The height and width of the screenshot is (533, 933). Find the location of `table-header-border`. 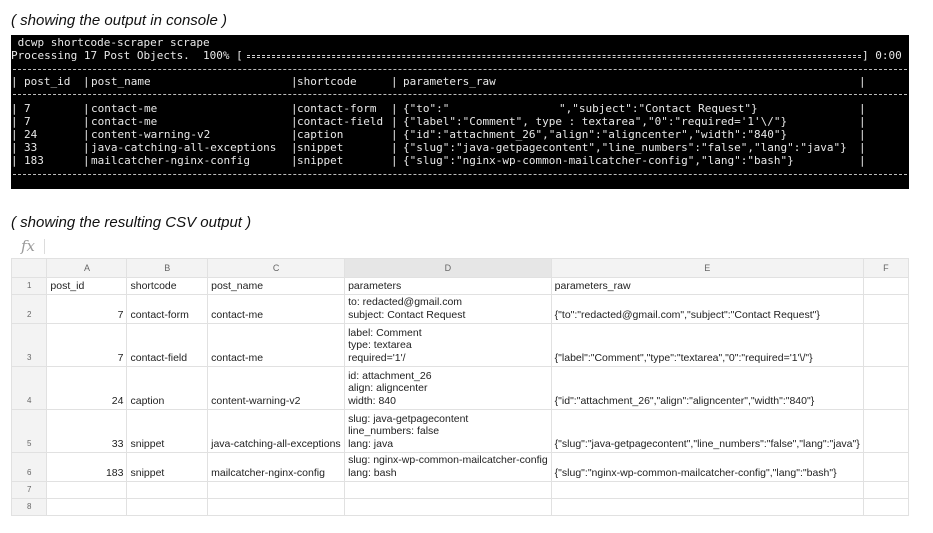

table-header-border is located at coordinates (460, 94).